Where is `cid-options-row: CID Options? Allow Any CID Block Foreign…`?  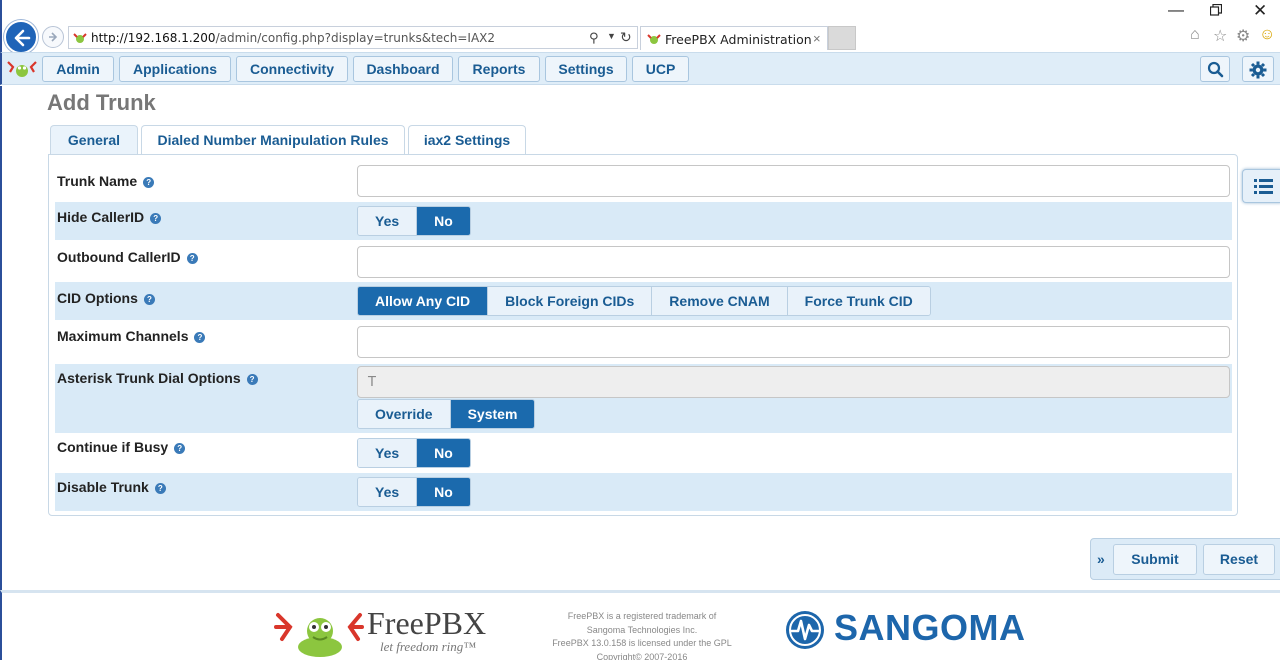 cid-options-row: CID Options? Allow Any CID Block Foreign… is located at coordinates (643, 301).